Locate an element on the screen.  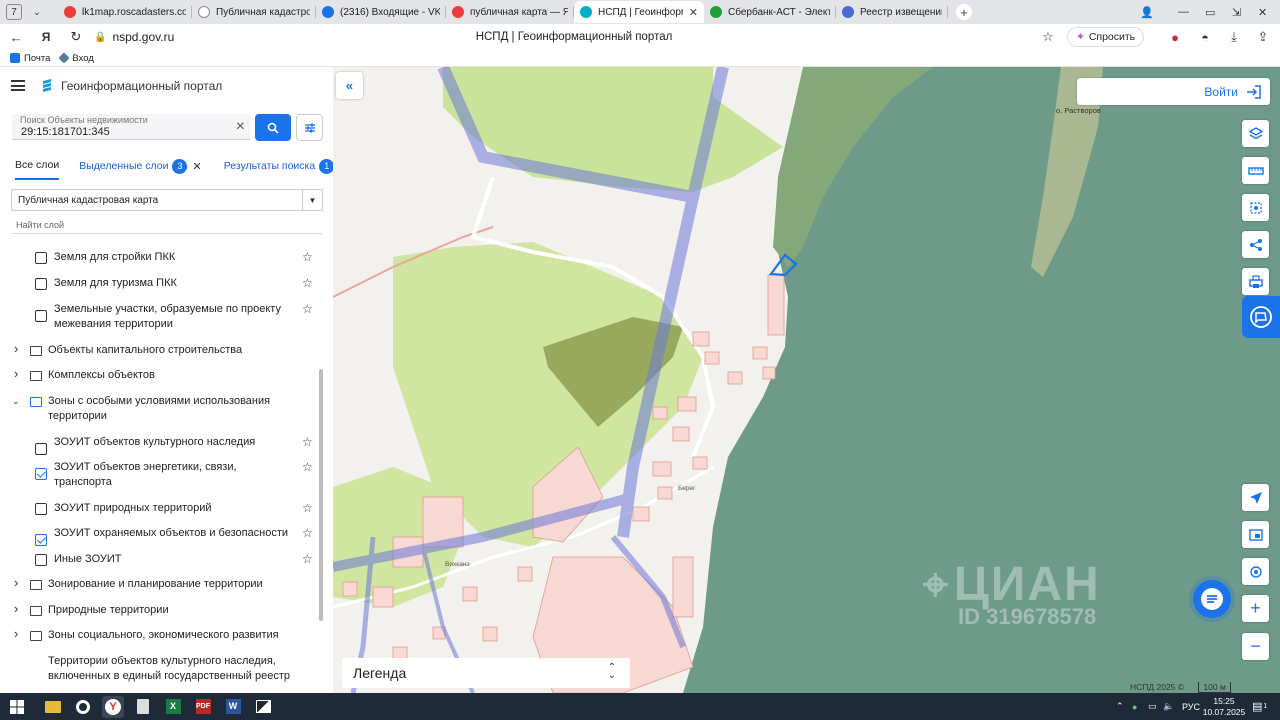
browser-tab: lk1map.roscadasters.com is located at coordinates (125, 12).